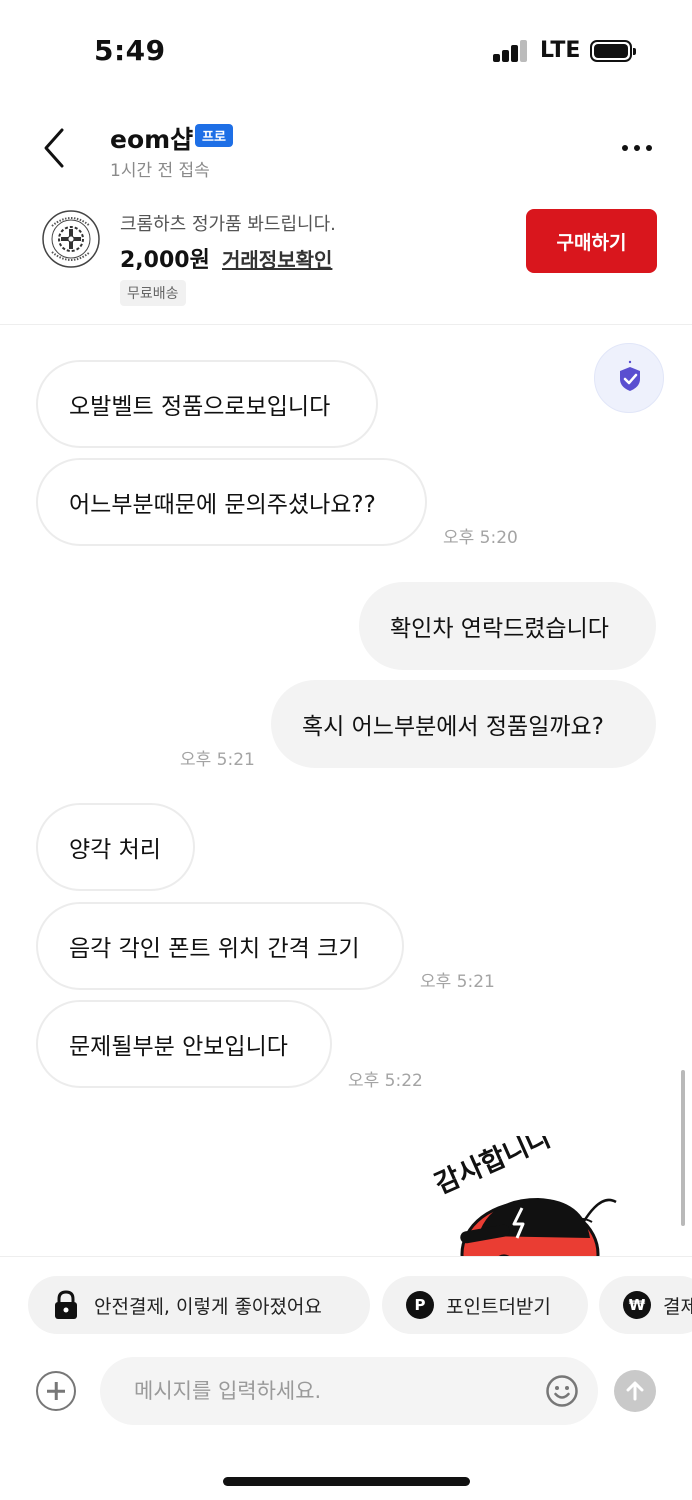 The height and width of the screenshot is (1500, 692). Describe the element at coordinates (499, 629) in the screenshot. I see `message-text: 확인차 연락드렸습니다` at that location.